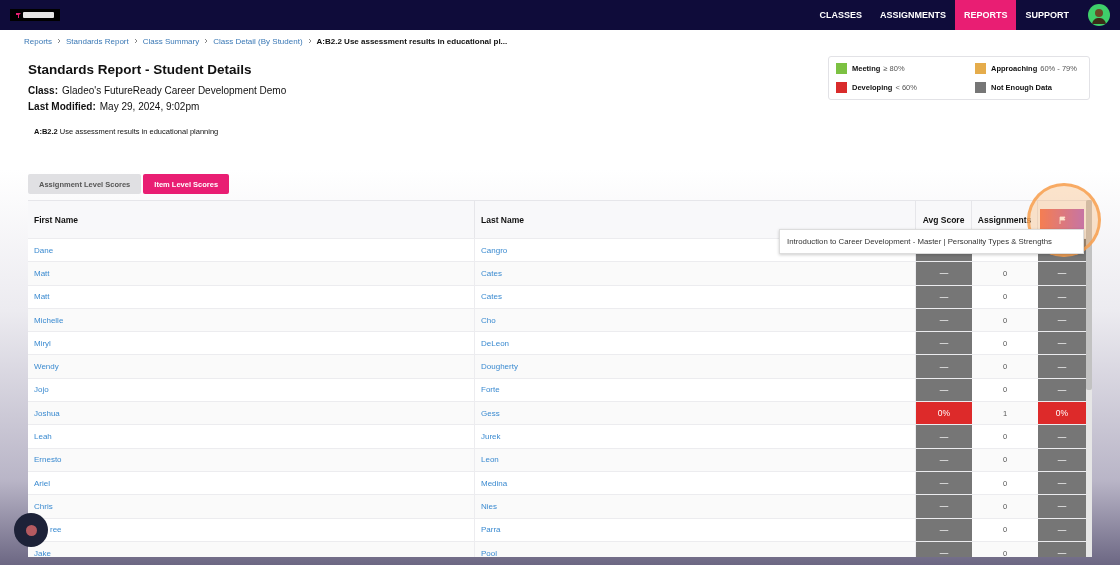 Image resolution: width=1120 pixels, height=565 pixels. Describe the element at coordinates (491, 436) in the screenshot. I see `last-name-link: Jurek` at that location.